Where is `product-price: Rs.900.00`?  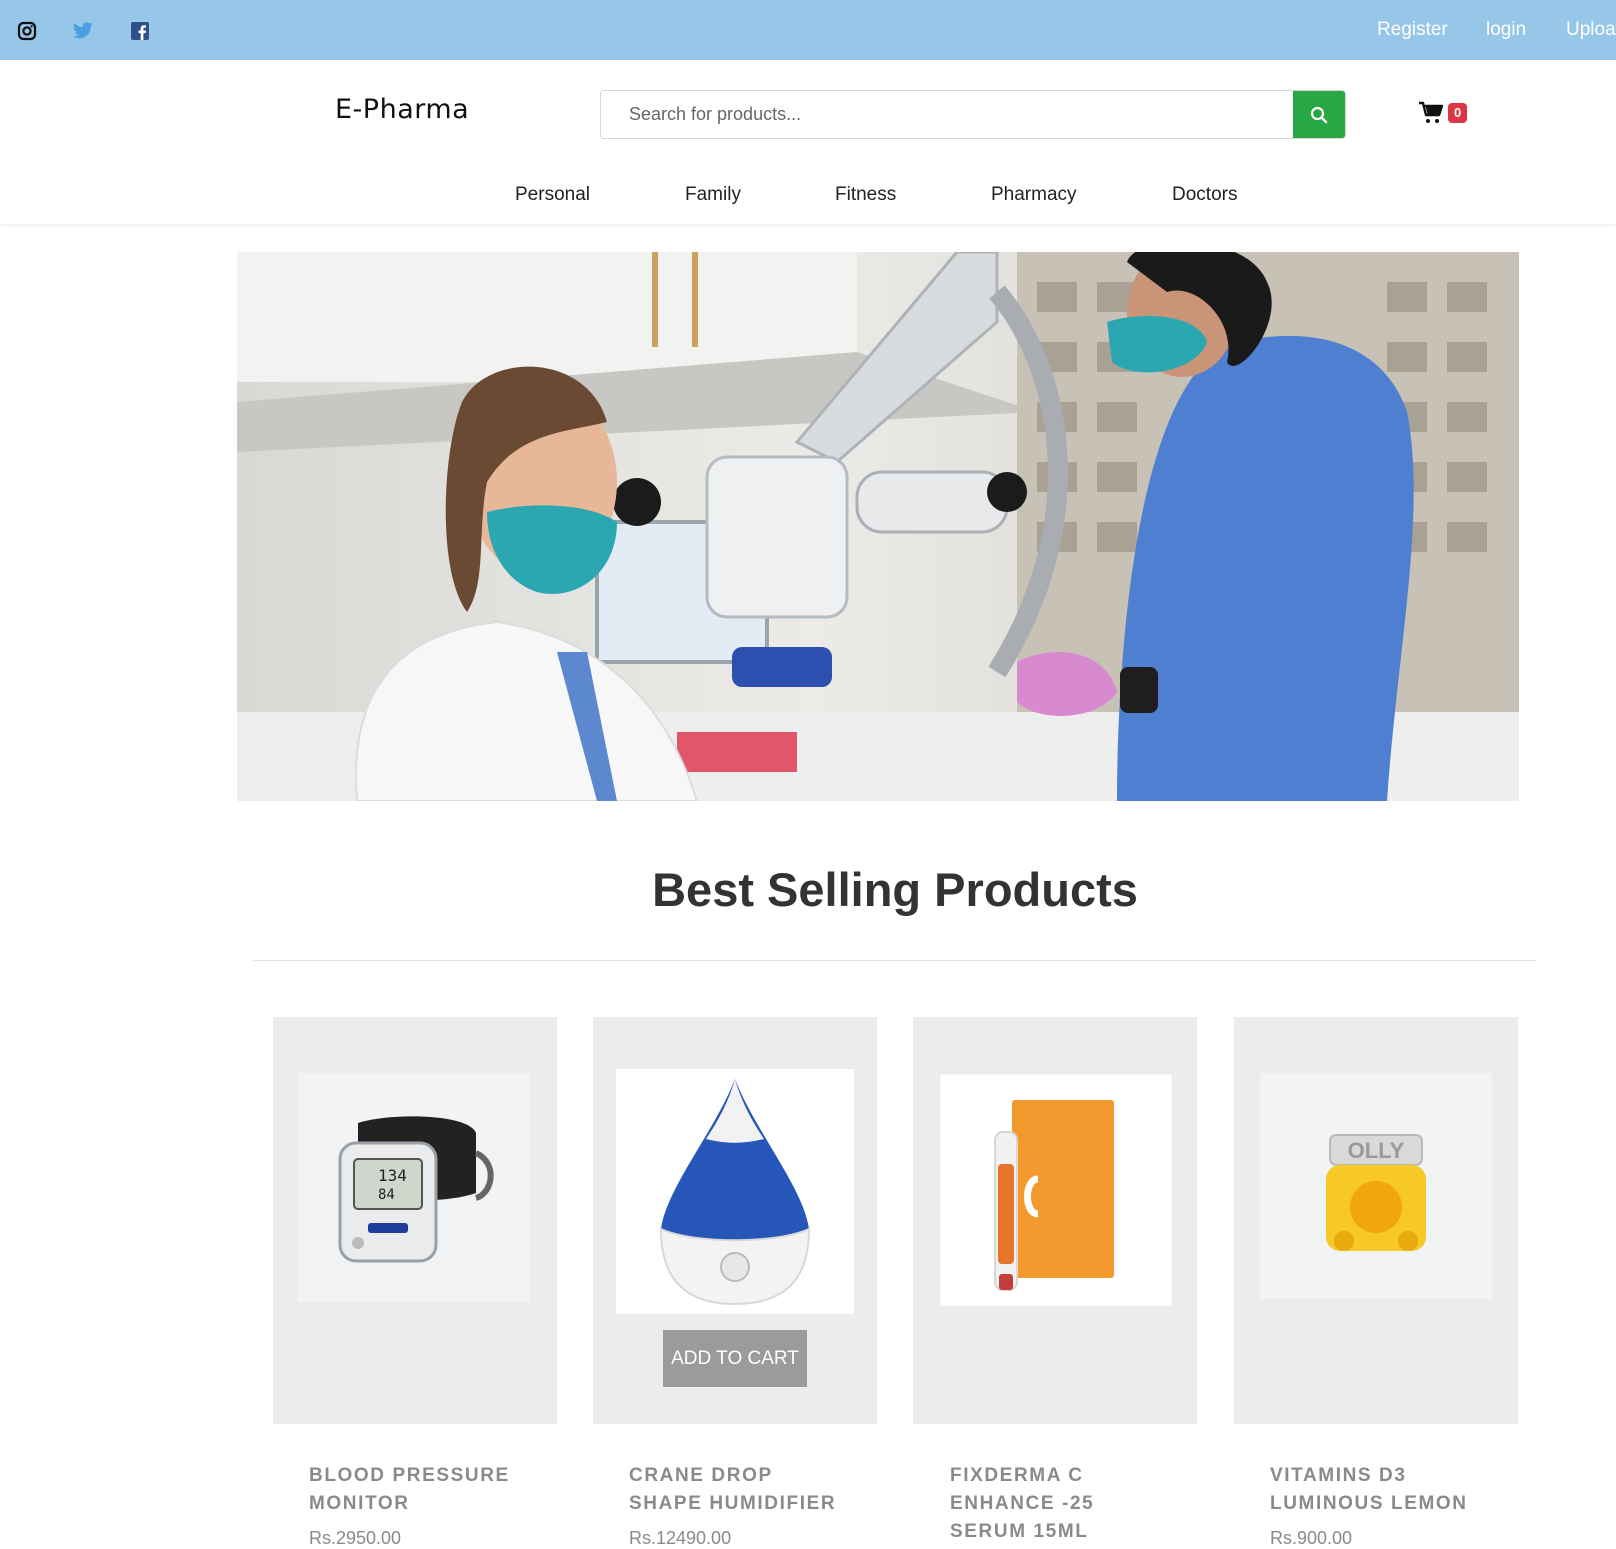
product-price: Rs.900.00 is located at coordinates (1311, 1538).